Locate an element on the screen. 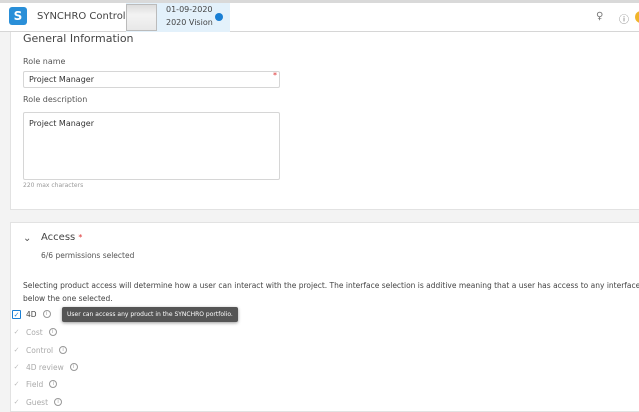  access-item-4d: ✓ 4D i is located at coordinates (31, 314).